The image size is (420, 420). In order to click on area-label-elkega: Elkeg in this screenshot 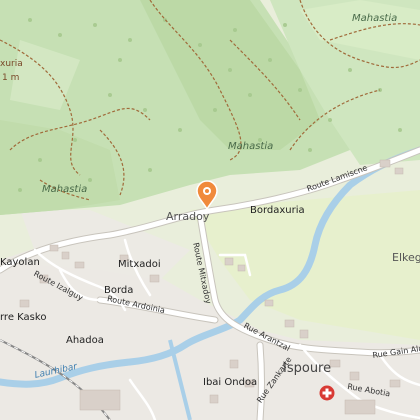, I will do `click(406, 257)`.